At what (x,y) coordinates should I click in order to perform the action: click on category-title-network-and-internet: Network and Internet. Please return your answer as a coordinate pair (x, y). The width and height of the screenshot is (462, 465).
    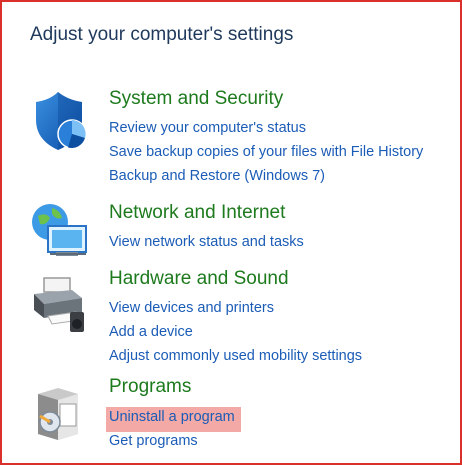
    Looking at the image, I should click on (197, 213).